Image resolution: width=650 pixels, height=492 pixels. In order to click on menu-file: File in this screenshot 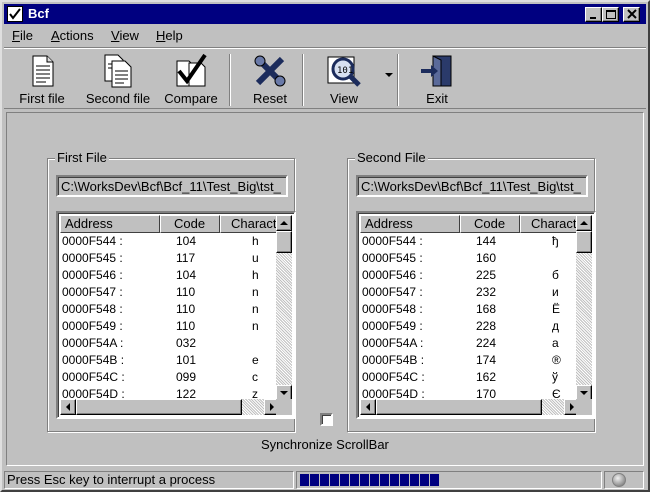, I will do `click(22, 36)`.